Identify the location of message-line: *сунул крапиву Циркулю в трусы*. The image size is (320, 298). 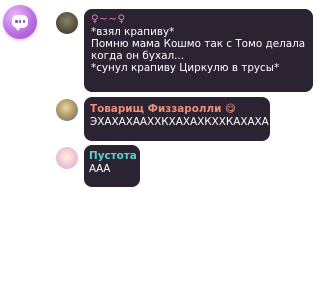
(185, 68).